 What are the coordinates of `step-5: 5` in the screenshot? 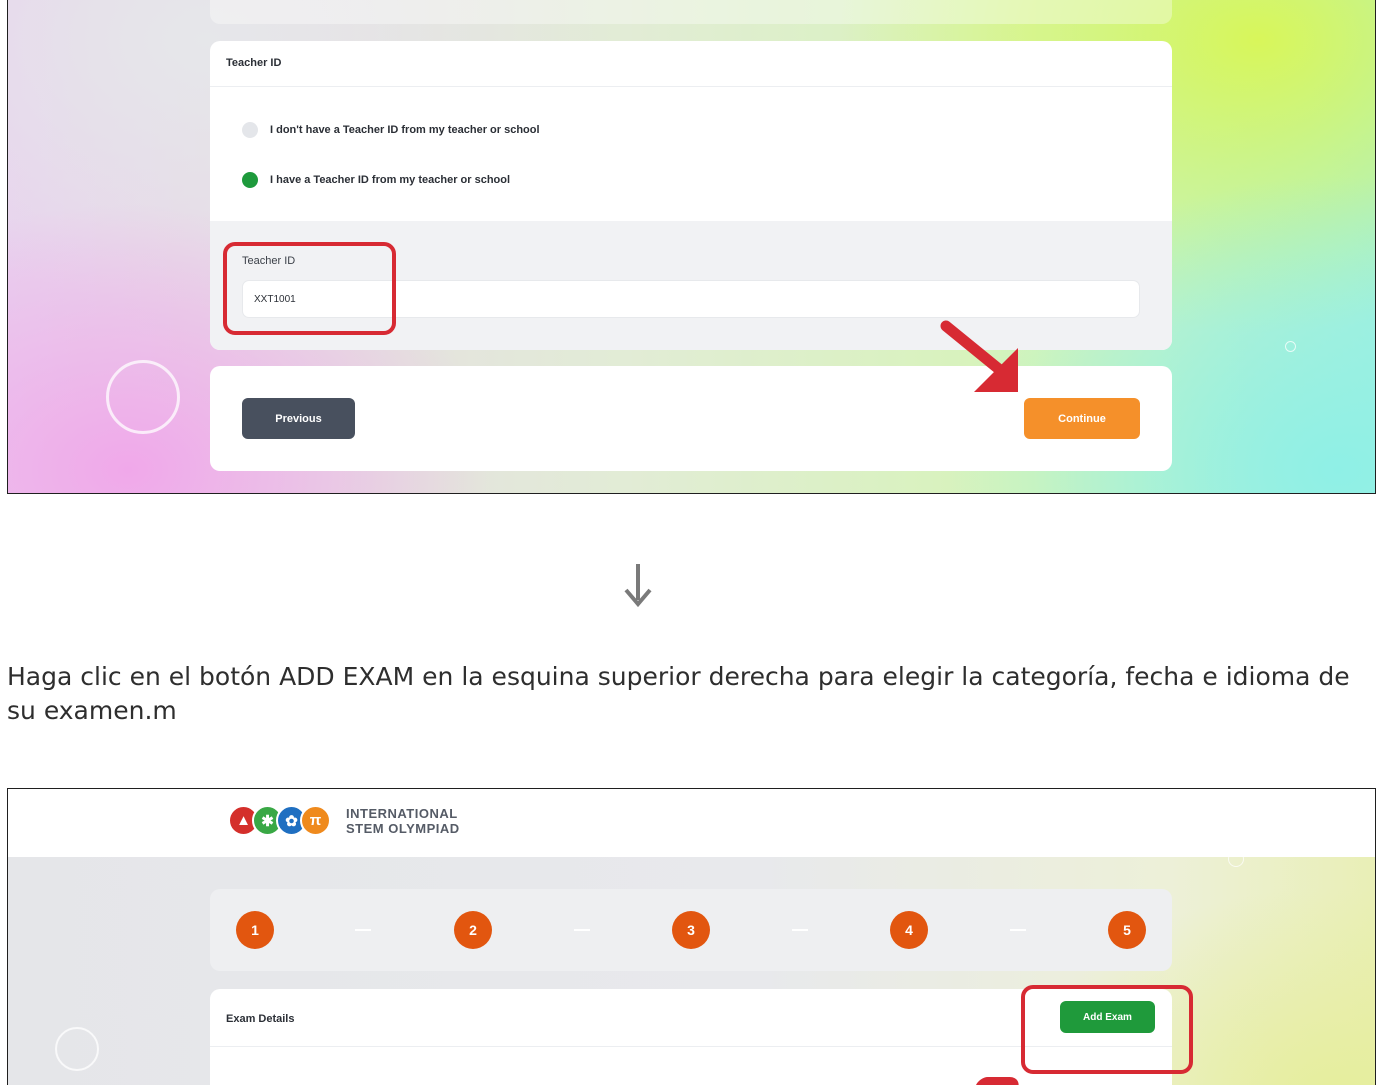 It's located at (1127, 930).